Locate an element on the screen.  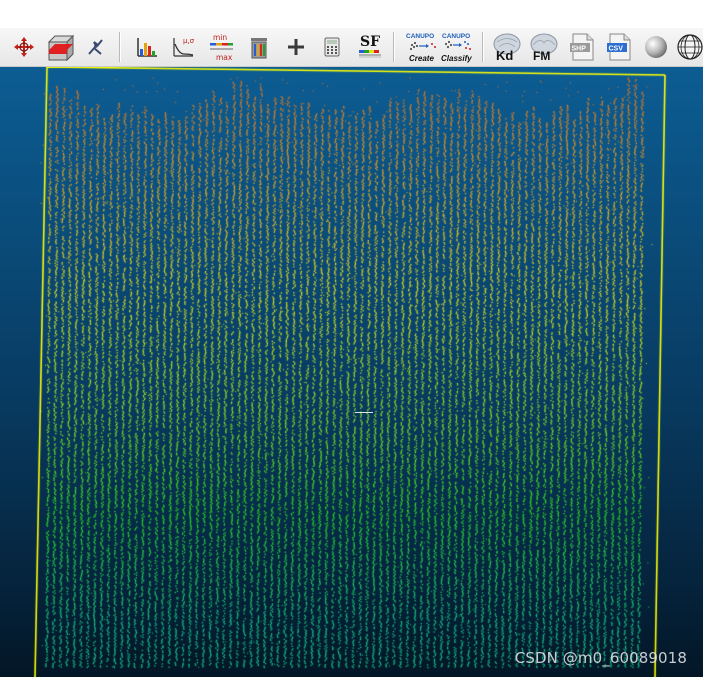
translate-rotate-button is located at coordinates (24, 47).